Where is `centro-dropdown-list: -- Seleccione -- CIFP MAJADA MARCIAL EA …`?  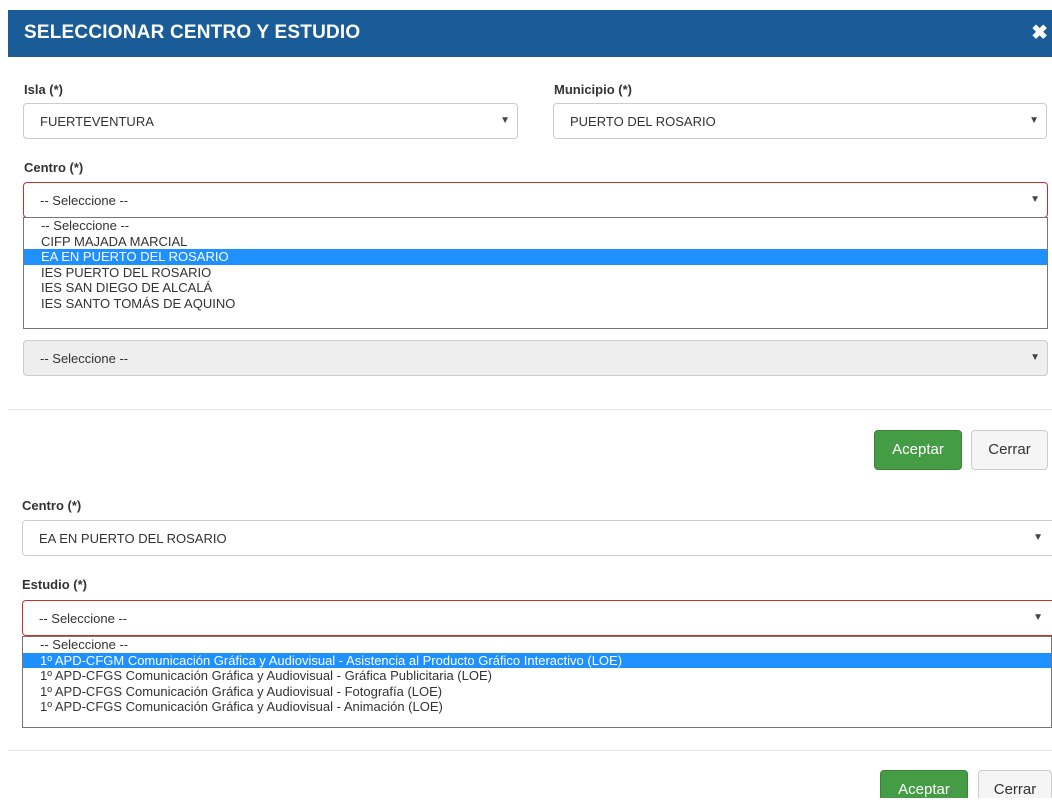 centro-dropdown-list: -- Seleccione -- CIFP MAJADA MARCIAL EA … is located at coordinates (535, 273).